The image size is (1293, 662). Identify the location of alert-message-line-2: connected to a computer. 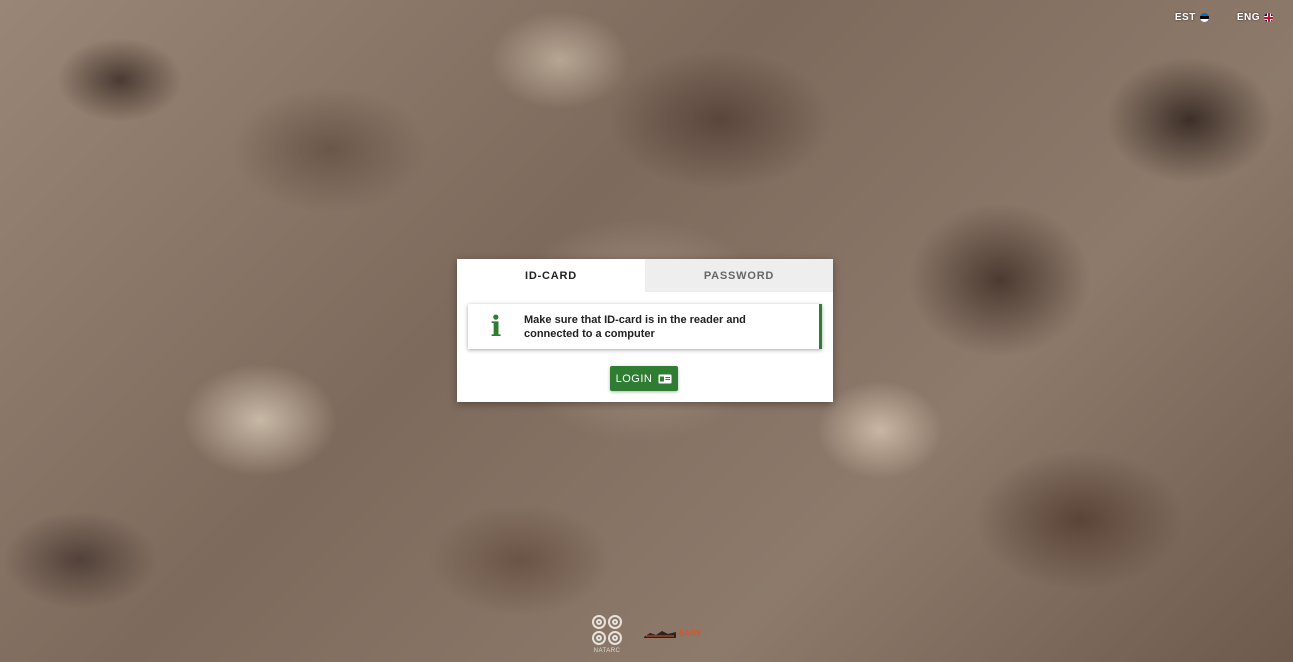
(589, 333).